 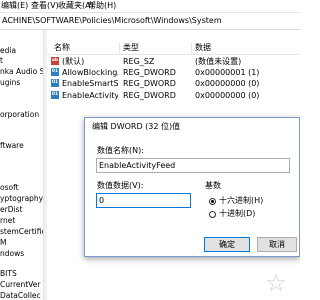 I want to click on tree-item: osoft, so click(x=9, y=188).